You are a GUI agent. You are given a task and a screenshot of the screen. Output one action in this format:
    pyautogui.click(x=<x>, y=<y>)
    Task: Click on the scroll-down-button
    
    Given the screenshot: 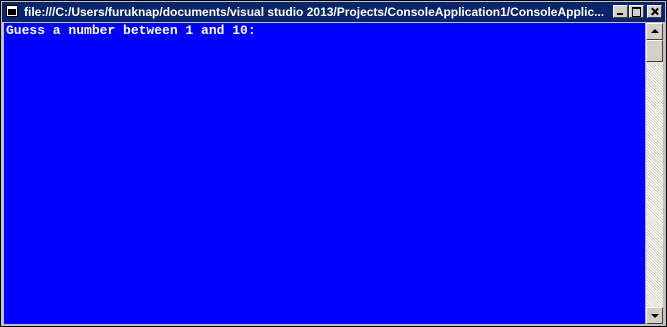 What is the action you would take?
    pyautogui.click(x=654, y=315)
    